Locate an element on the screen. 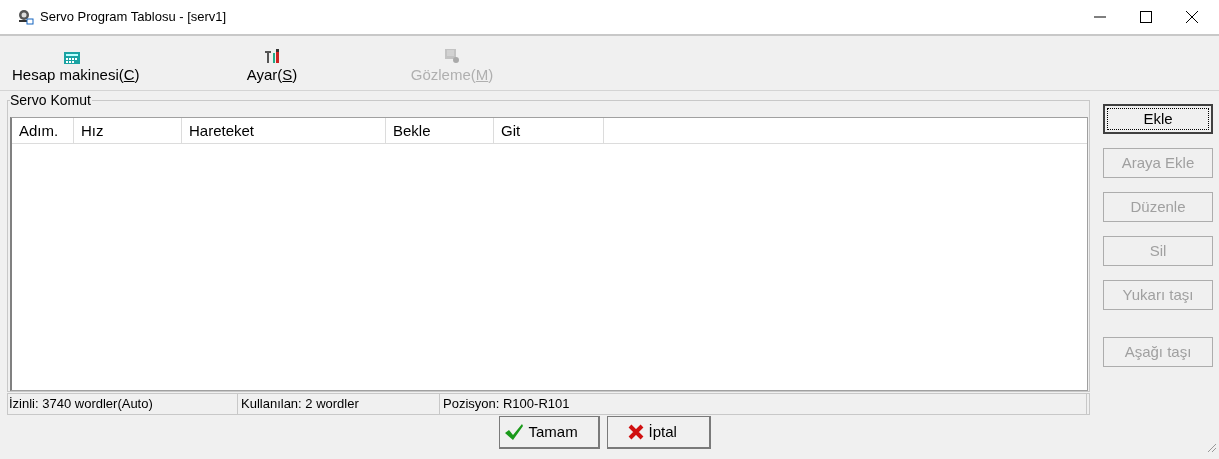 The width and height of the screenshot is (1219, 459). cancel-button: İptal is located at coordinates (658, 432).